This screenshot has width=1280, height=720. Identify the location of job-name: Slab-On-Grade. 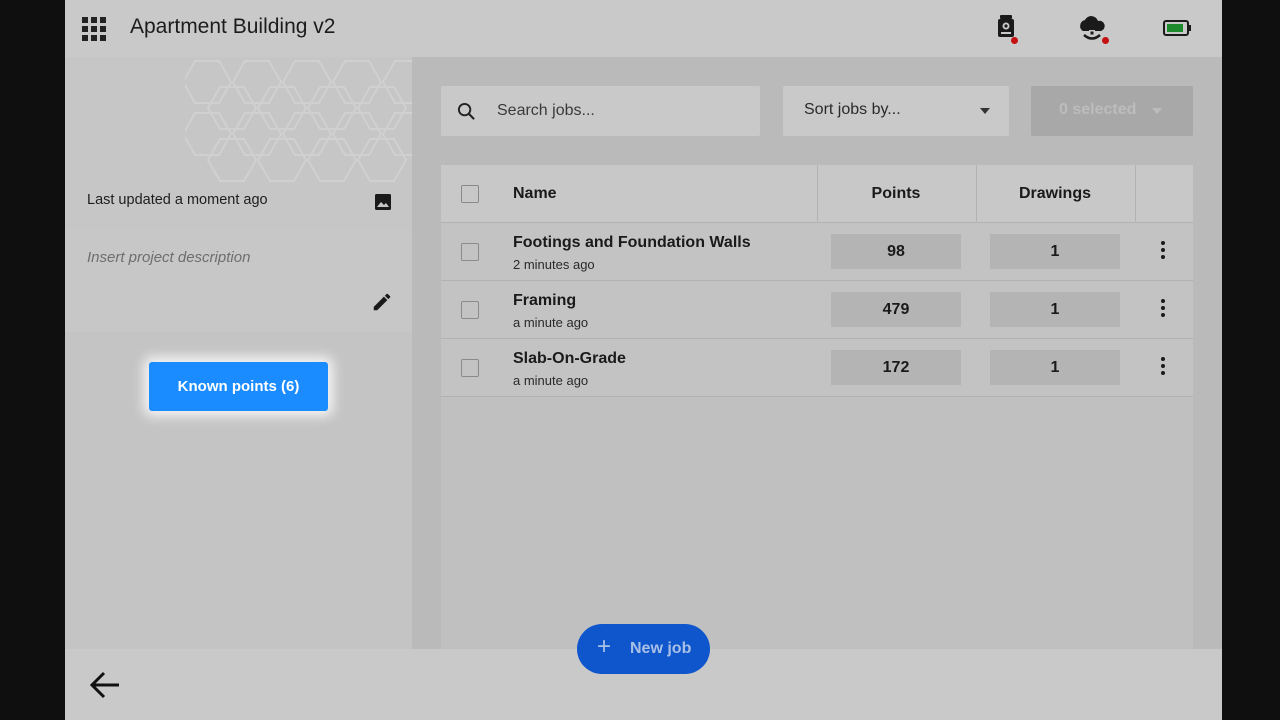
(569, 358).